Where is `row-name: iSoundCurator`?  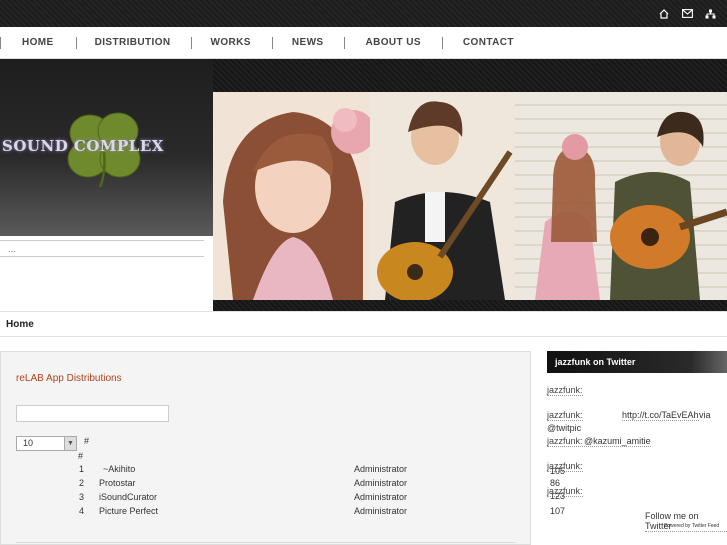 row-name: iSoundCurator is located at coordinates (128, 497).